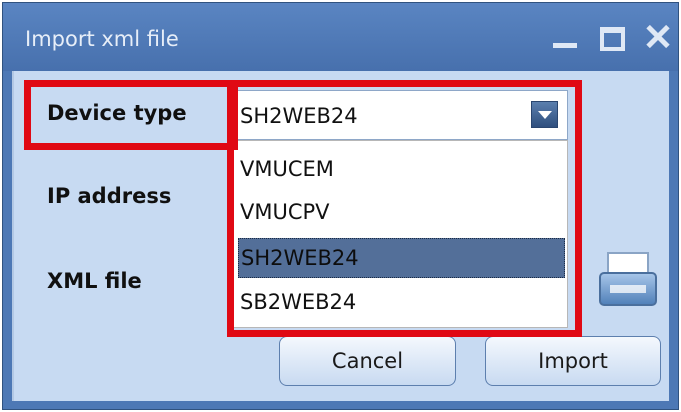 The height and width of the screenshot is (412, 681). Describe the element at coordinates (367, 361) in the screenshot. I see `cancel-button: Cancel` at that location.